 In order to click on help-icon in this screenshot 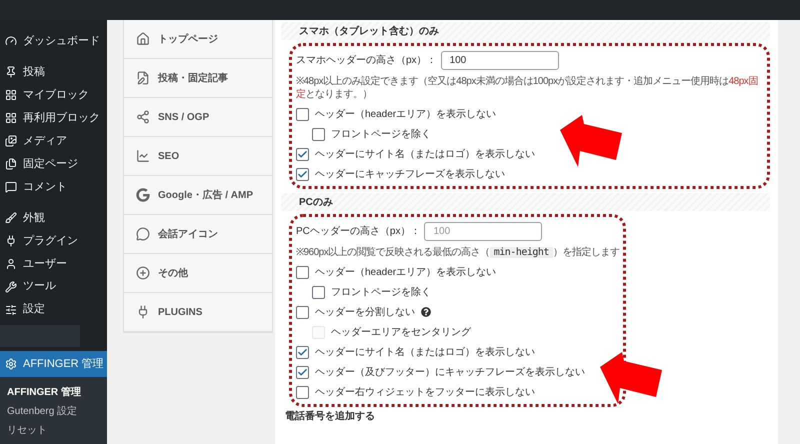, I will do `click(426, 312)`.